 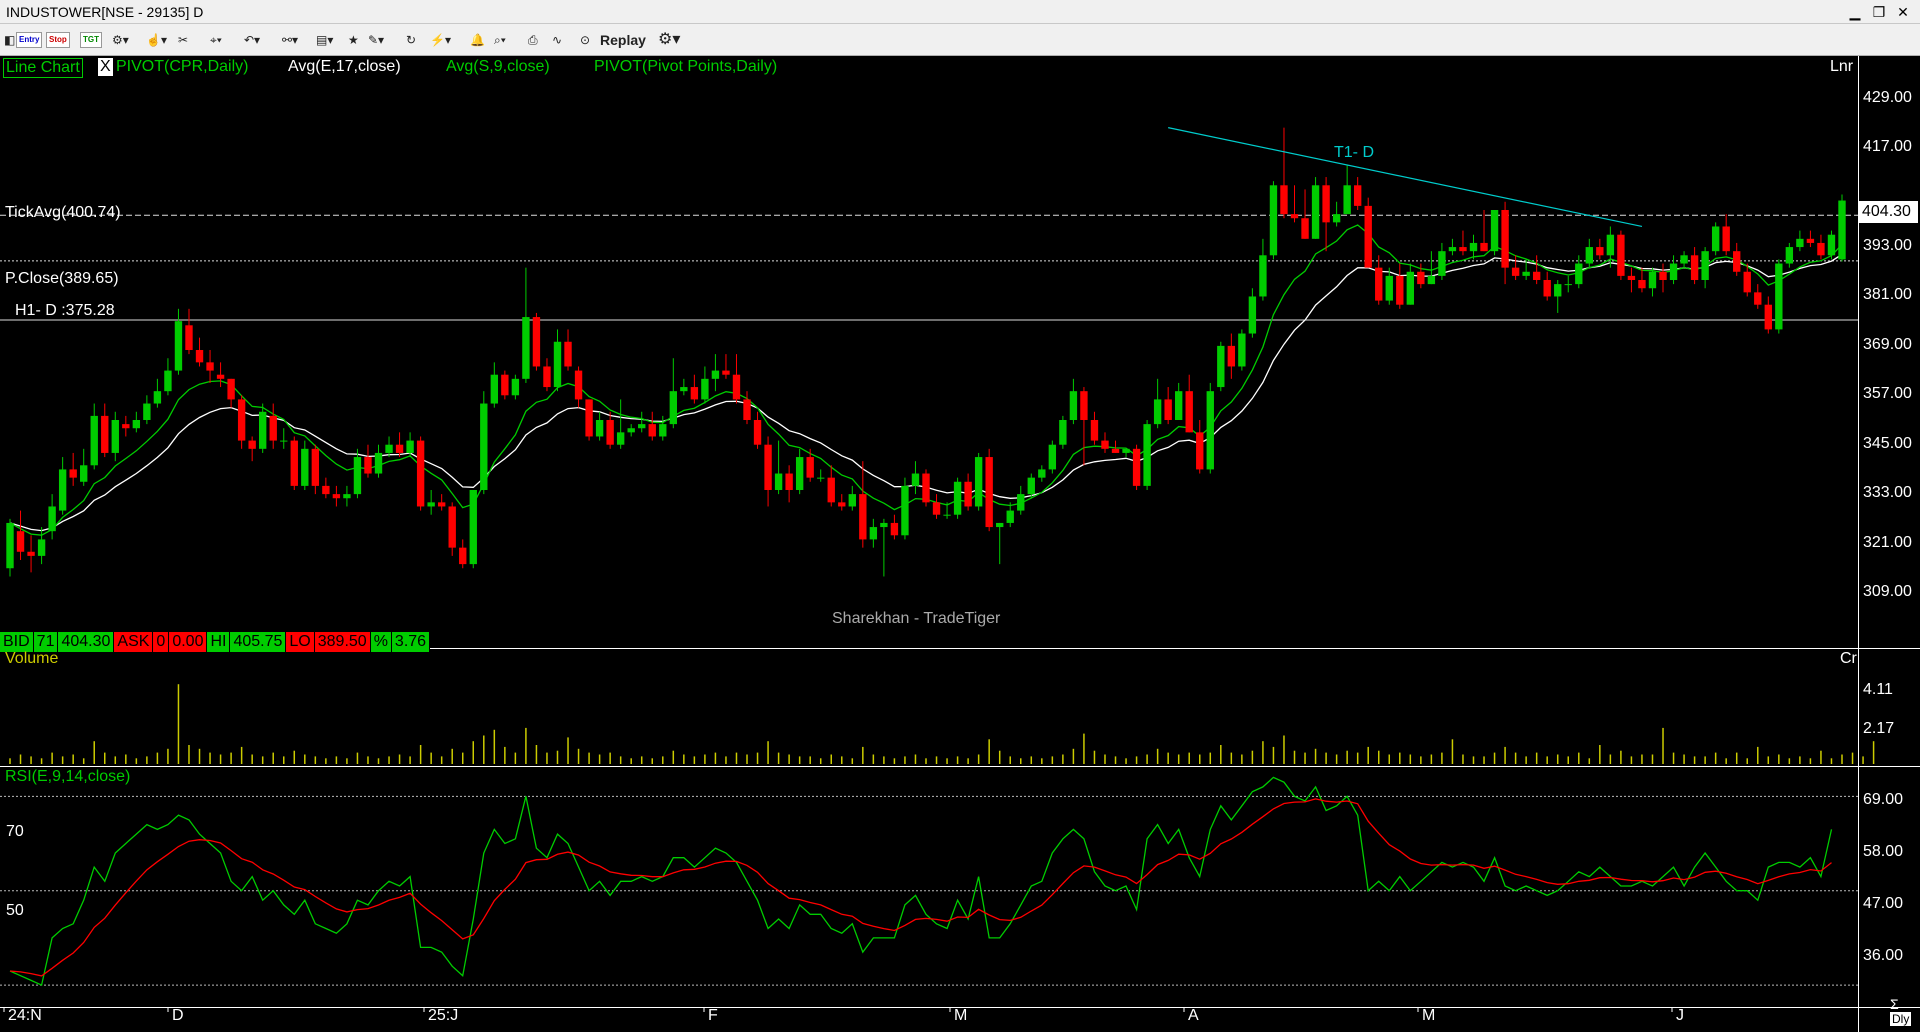 I want to click on rsi-tick: 69.00, so click(x=1883, y=800).